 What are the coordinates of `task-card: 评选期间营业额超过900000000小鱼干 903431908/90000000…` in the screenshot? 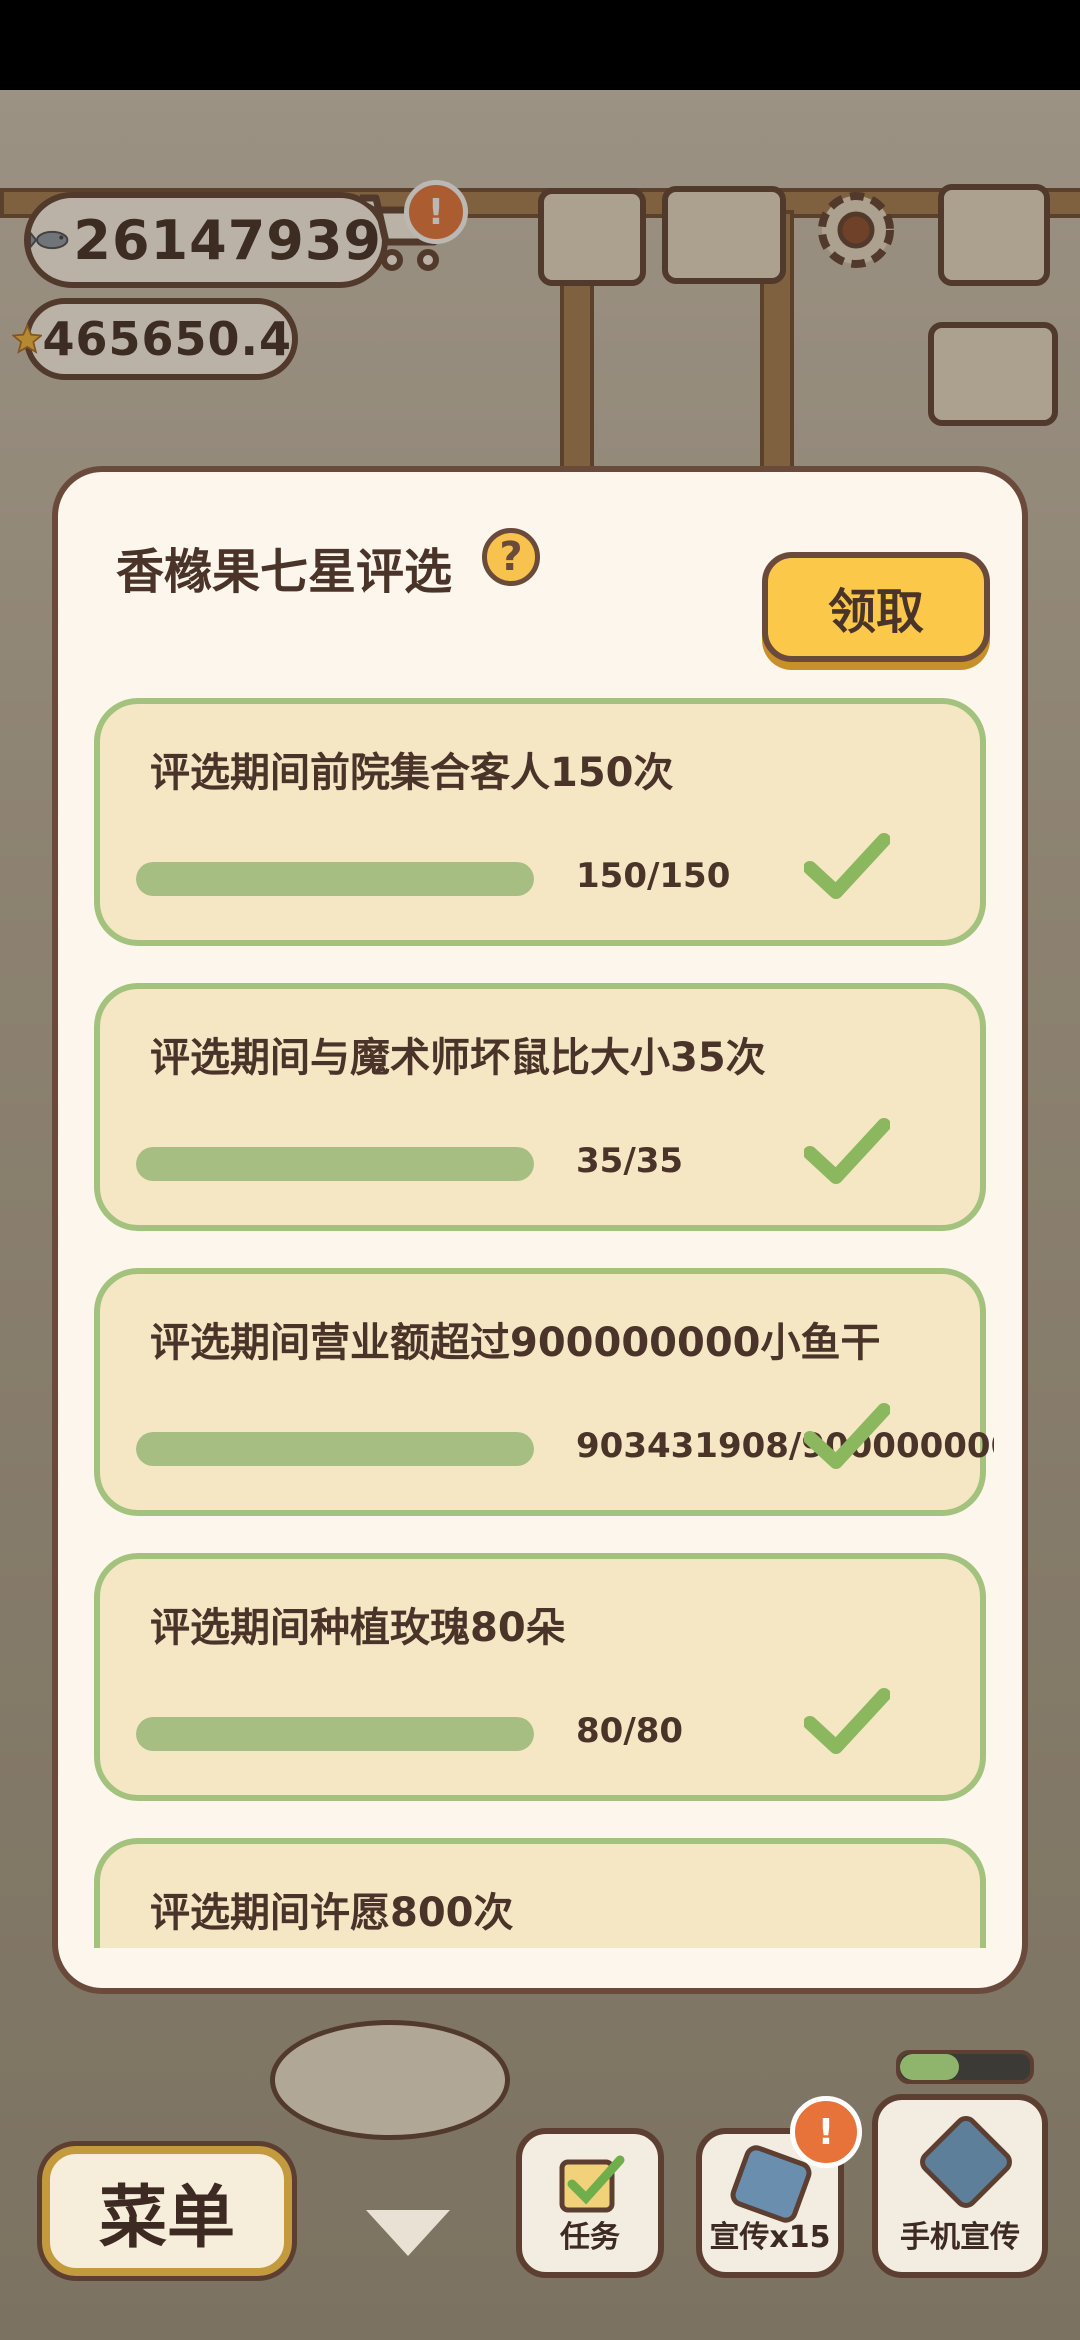 It's located at (544, 1392).